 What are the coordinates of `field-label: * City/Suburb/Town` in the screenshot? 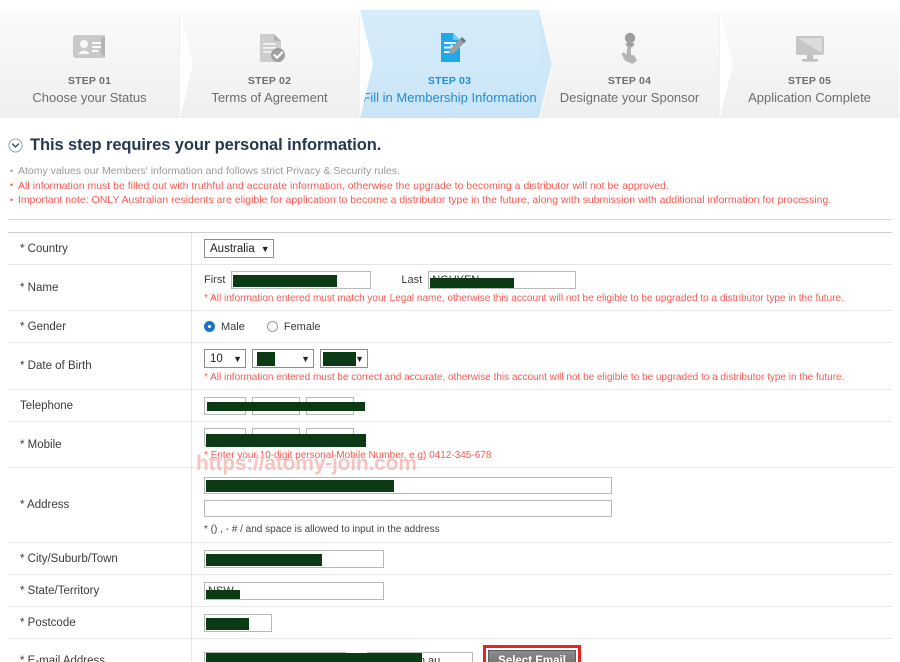 It's located at (100, 558).